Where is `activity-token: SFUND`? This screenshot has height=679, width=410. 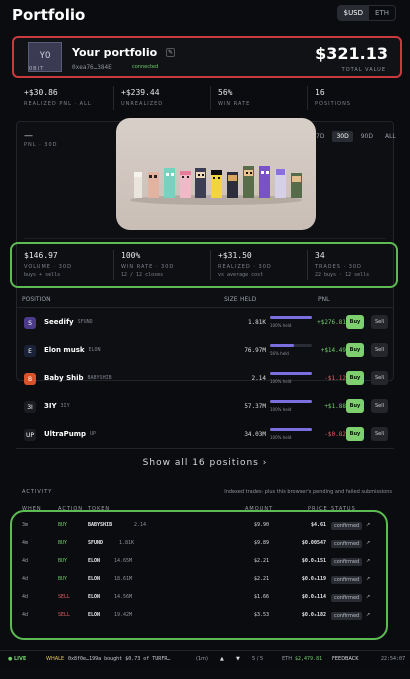 activity-token: SFUND is located at coordinates (95, 543).